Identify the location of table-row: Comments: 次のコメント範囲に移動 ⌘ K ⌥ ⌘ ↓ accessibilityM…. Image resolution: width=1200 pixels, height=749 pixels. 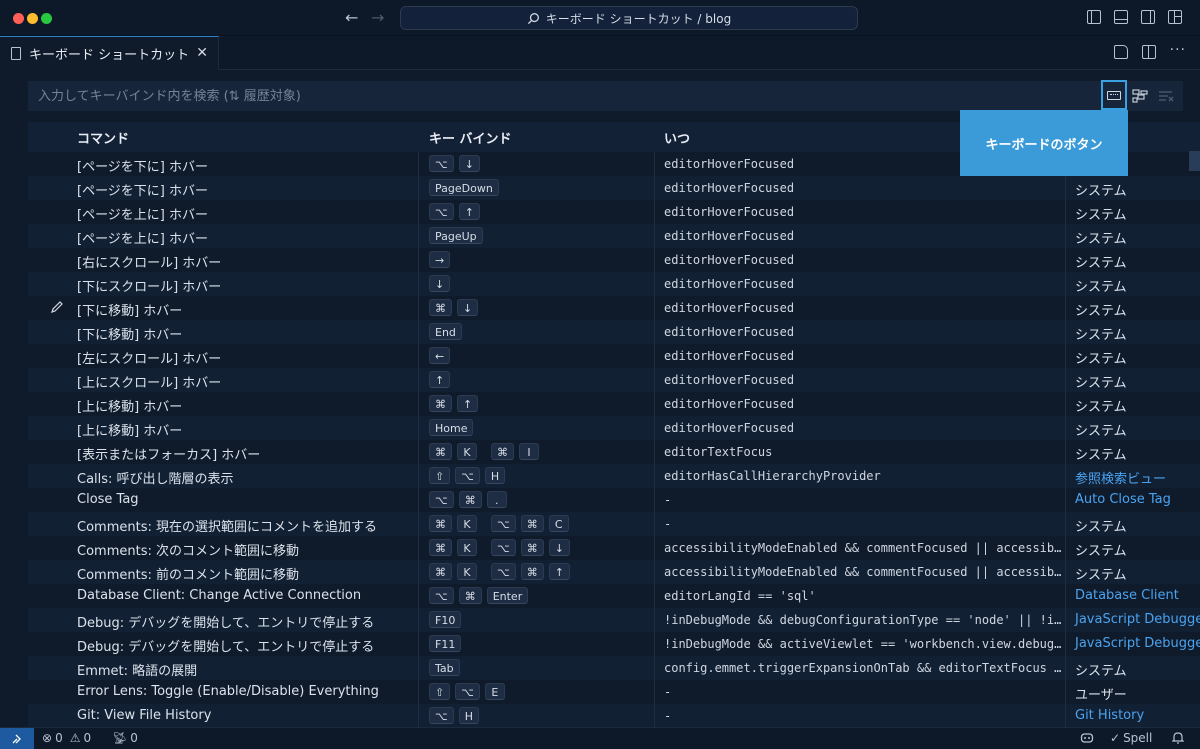
(614, 548).